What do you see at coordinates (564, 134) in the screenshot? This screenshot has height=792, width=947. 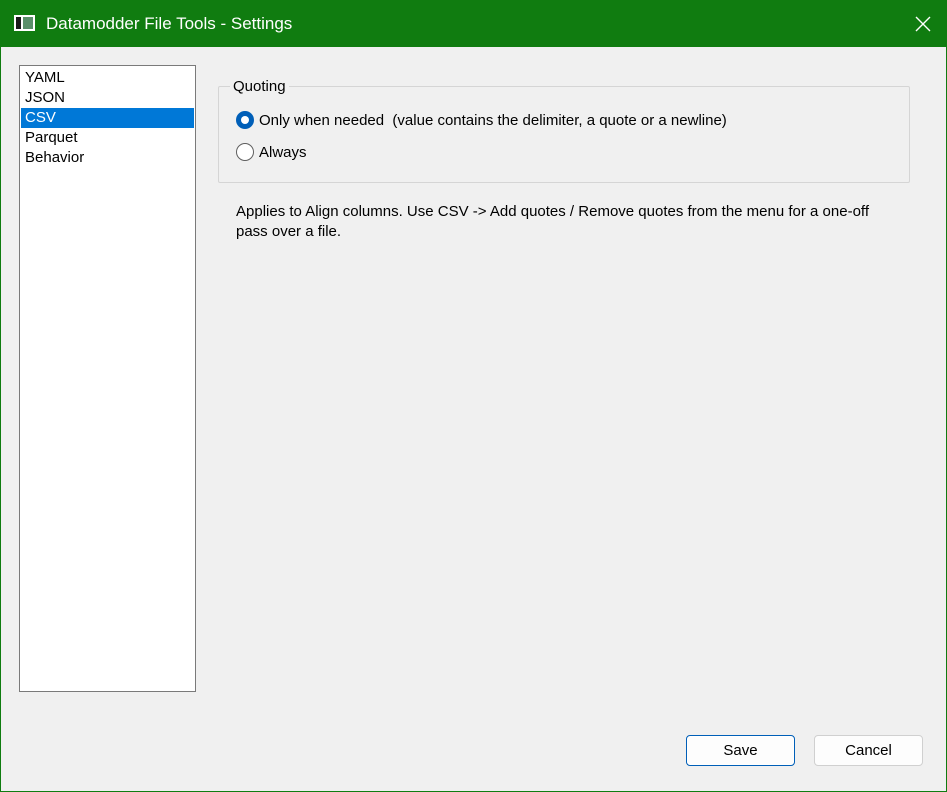 I see `quoting-groupbox` at bounding box center [564, 134].